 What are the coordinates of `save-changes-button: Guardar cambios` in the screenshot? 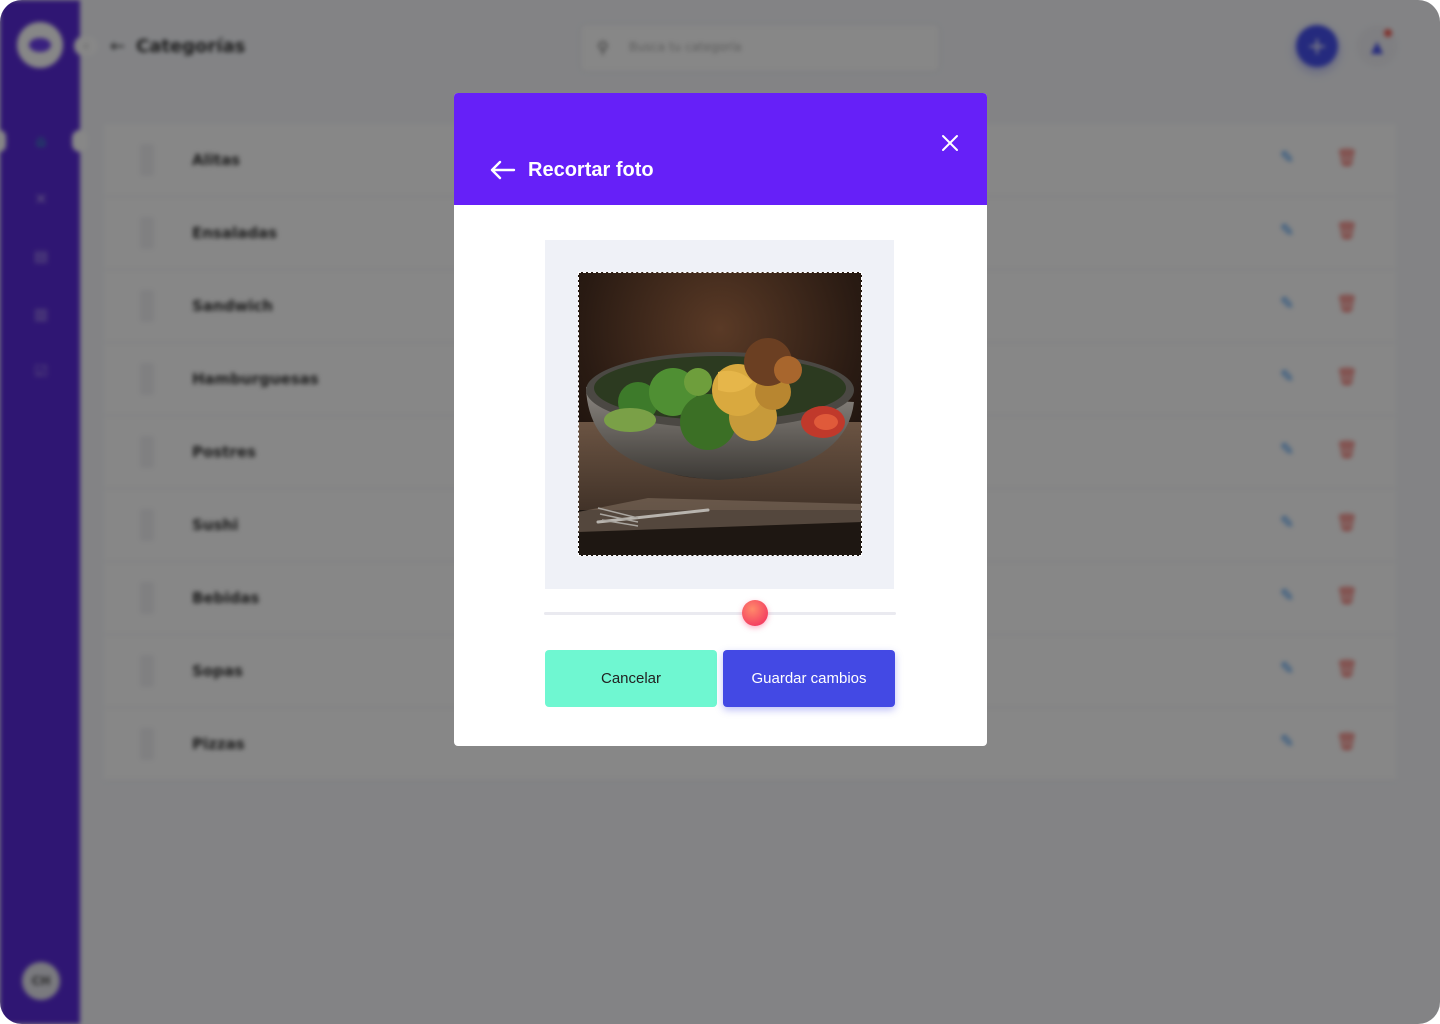 It's located at (809, 678).